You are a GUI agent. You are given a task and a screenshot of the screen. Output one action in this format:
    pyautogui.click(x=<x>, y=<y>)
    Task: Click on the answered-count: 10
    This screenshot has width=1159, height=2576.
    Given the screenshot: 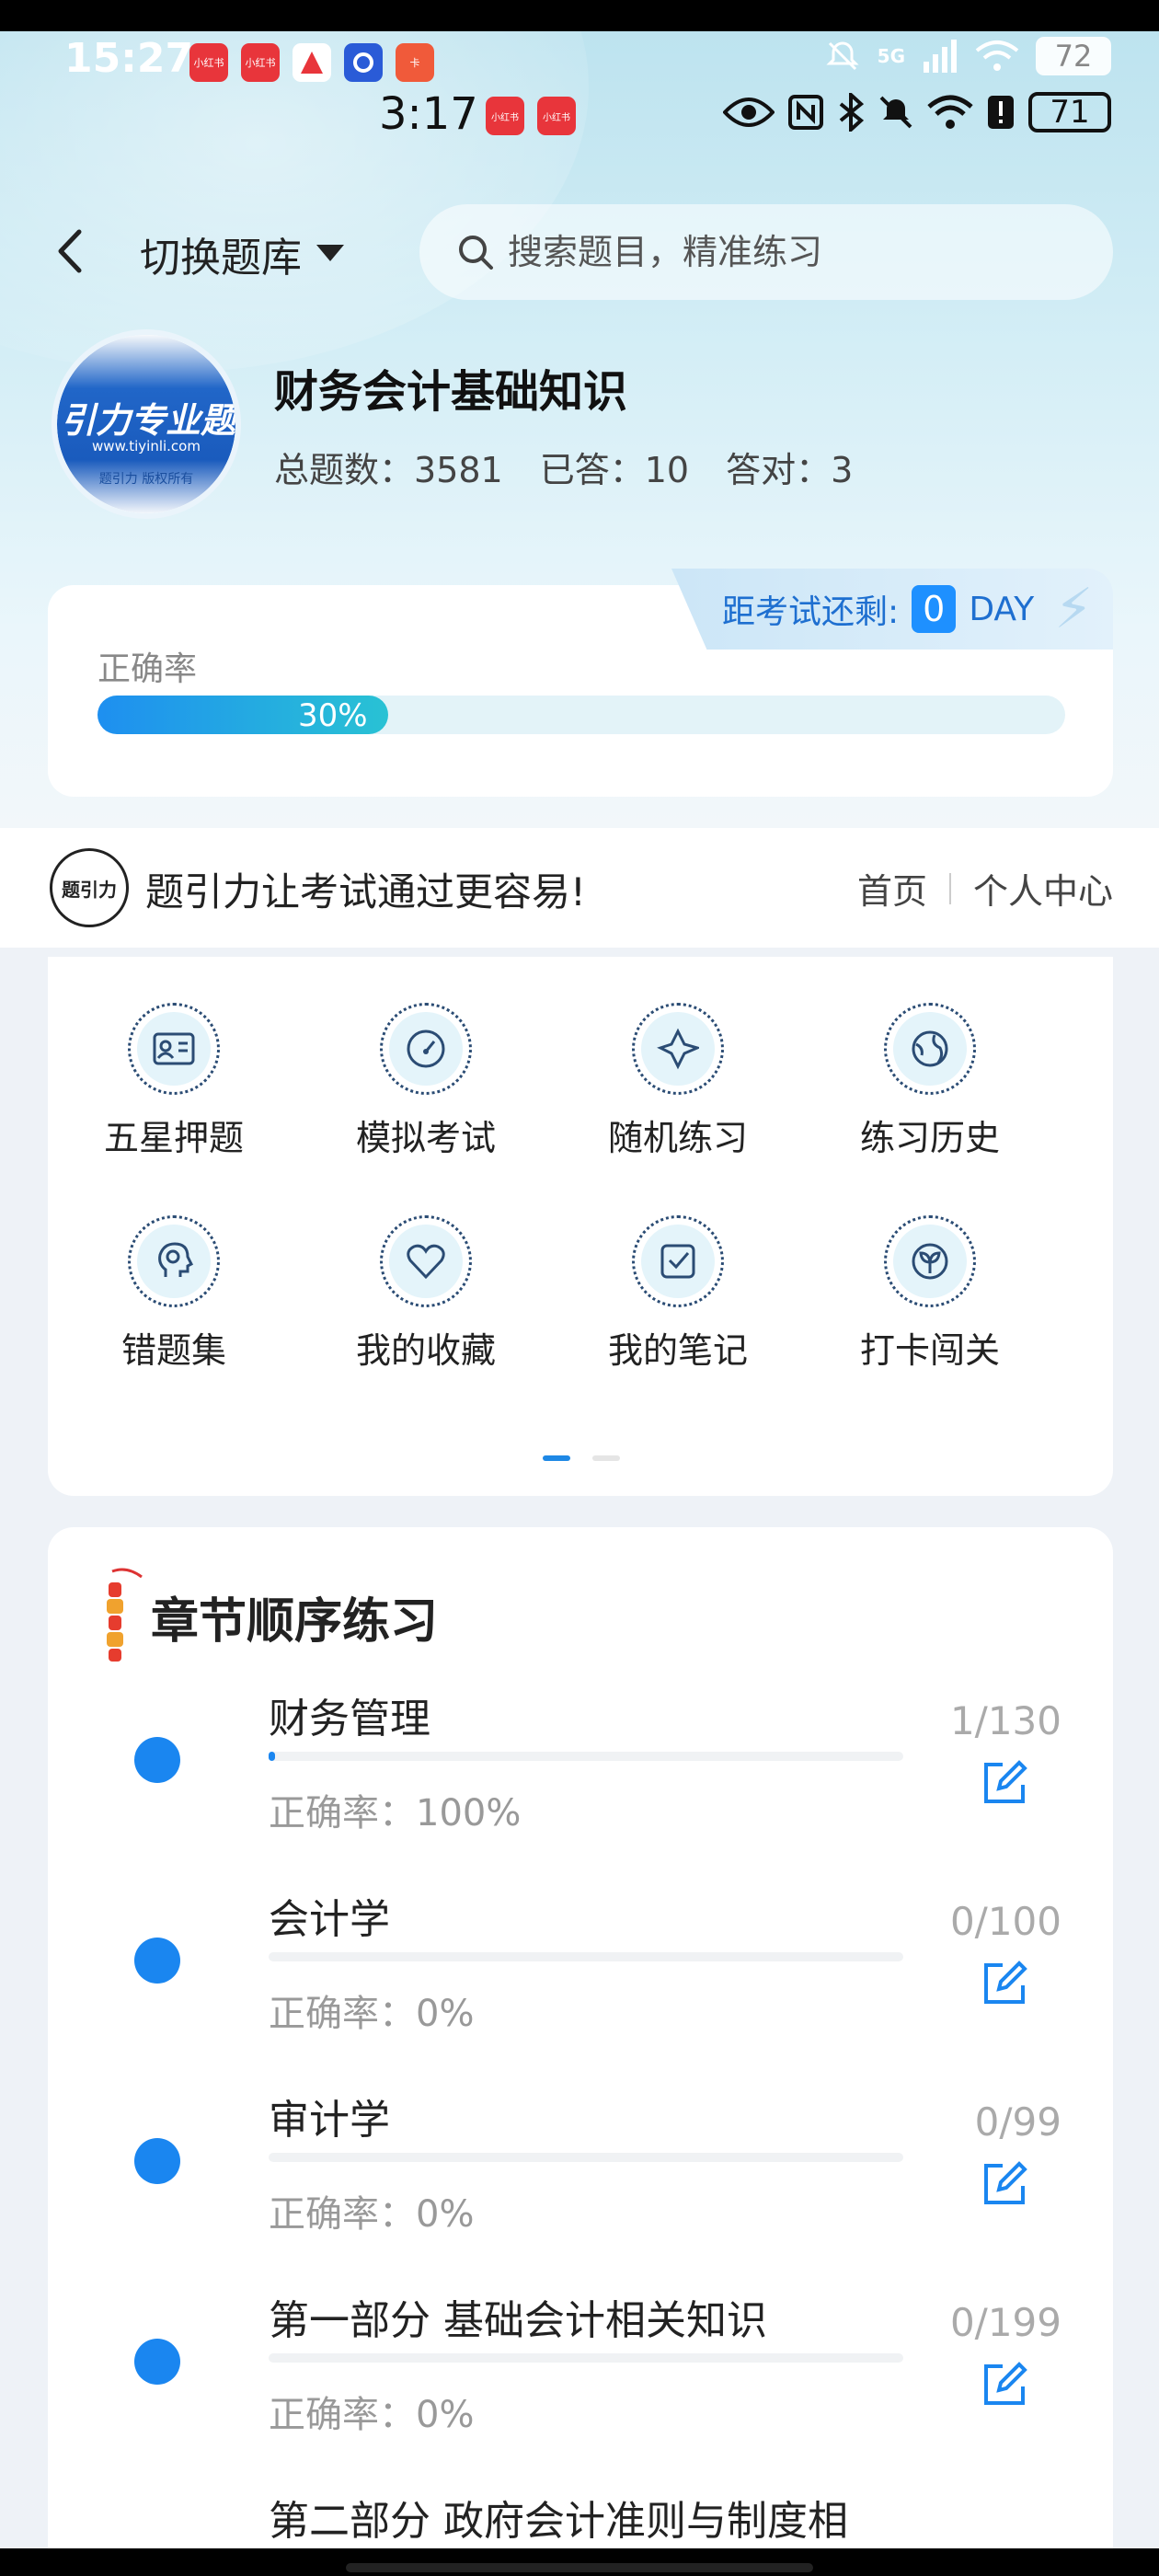 What is the action you would take?
    pyautogui.click(x=667, y=470)
    